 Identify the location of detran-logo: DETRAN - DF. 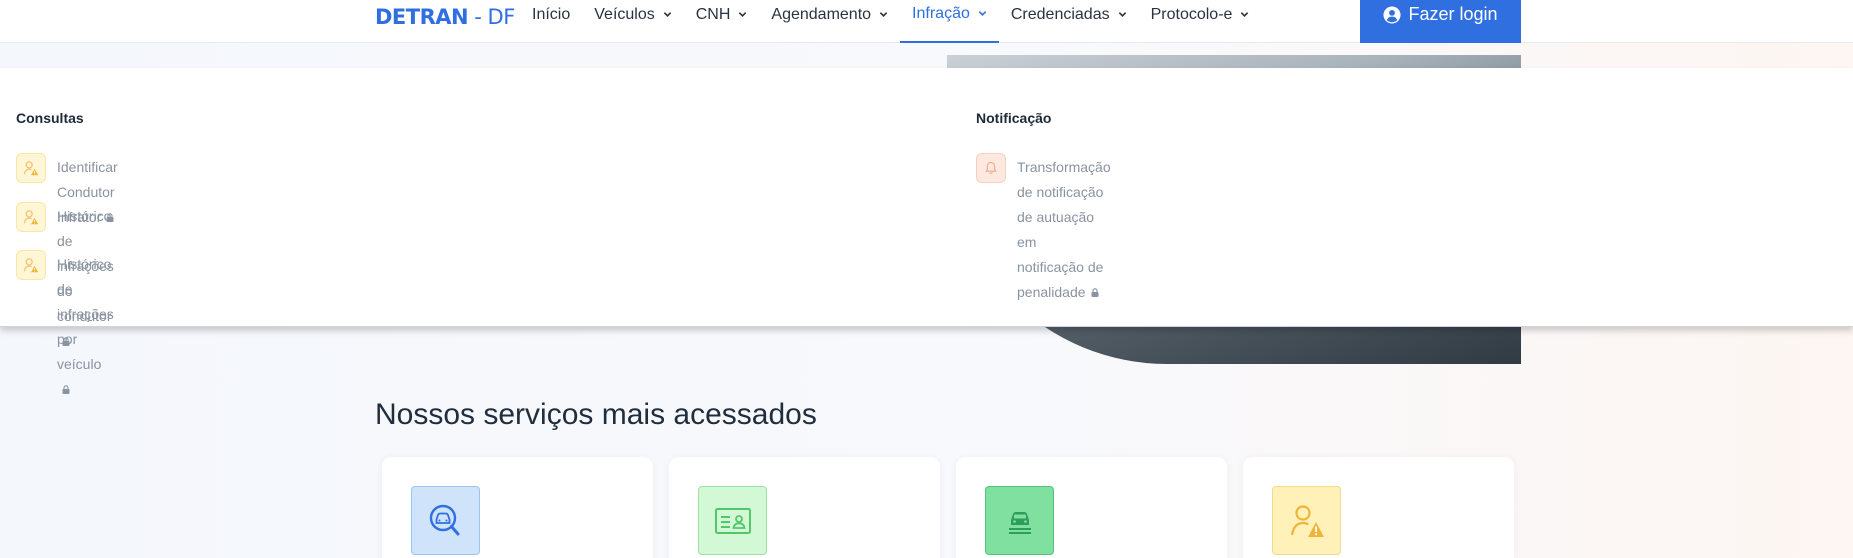
(445, 17).